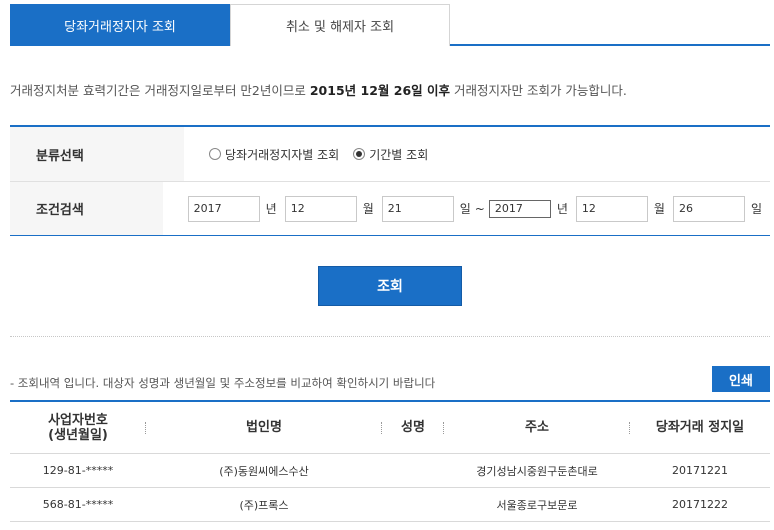 Image resolution: width=774 pixels, height=530 pixels. I want to click on category-row: 분류선택 당좌거래정지자별 조회 기간별 조회, so click(390, 154).